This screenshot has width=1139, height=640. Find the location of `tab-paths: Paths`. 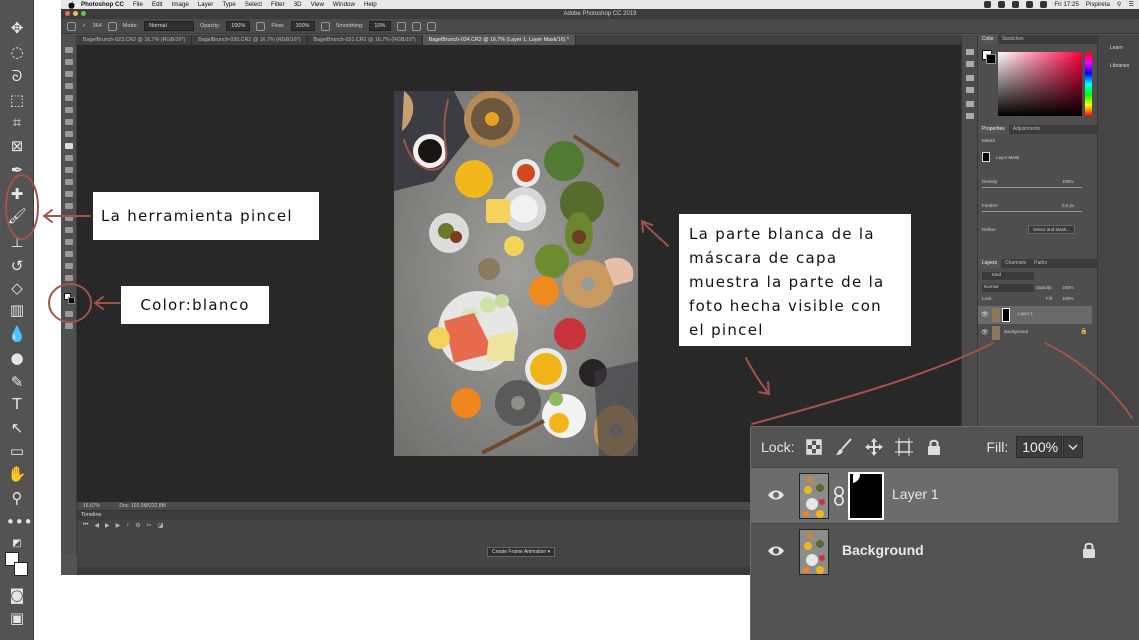

tab-paths: Paths is located at coordinates (1040, 263).